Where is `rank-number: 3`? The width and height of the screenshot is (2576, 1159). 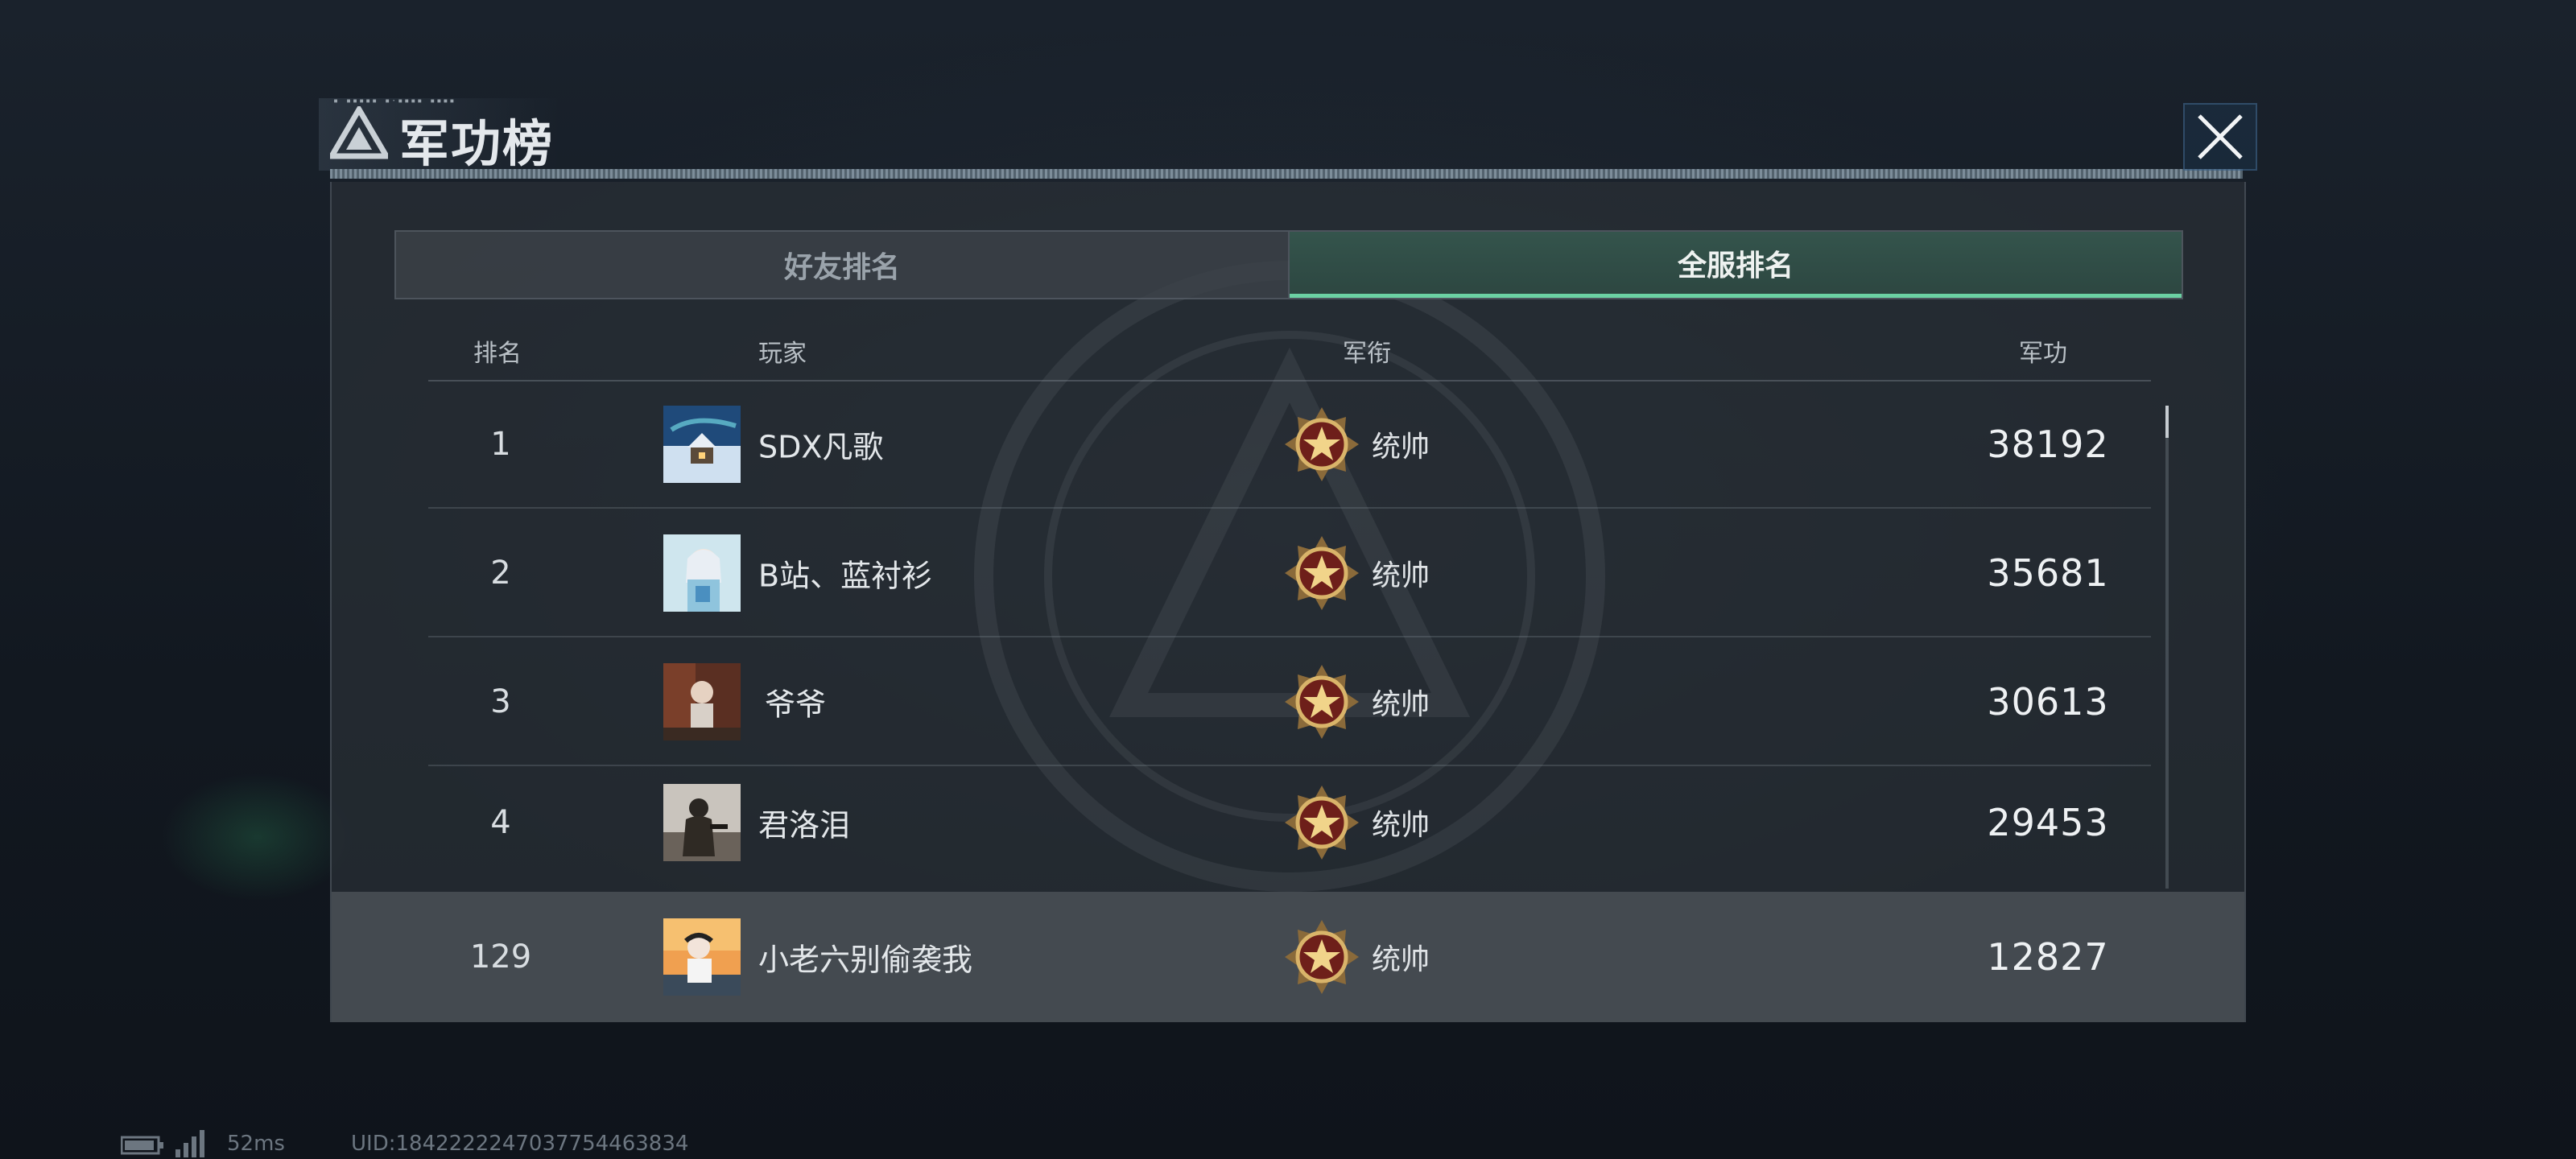
rank-number: 3 is located at coordinates (500, 701).